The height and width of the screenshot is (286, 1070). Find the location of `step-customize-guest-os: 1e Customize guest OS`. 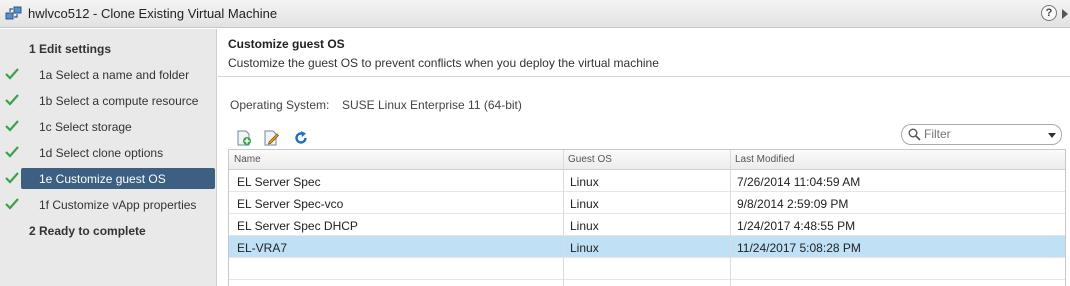

step-customize-guest-os: 1e Customize guest OS is located at coordinates (108, 179).